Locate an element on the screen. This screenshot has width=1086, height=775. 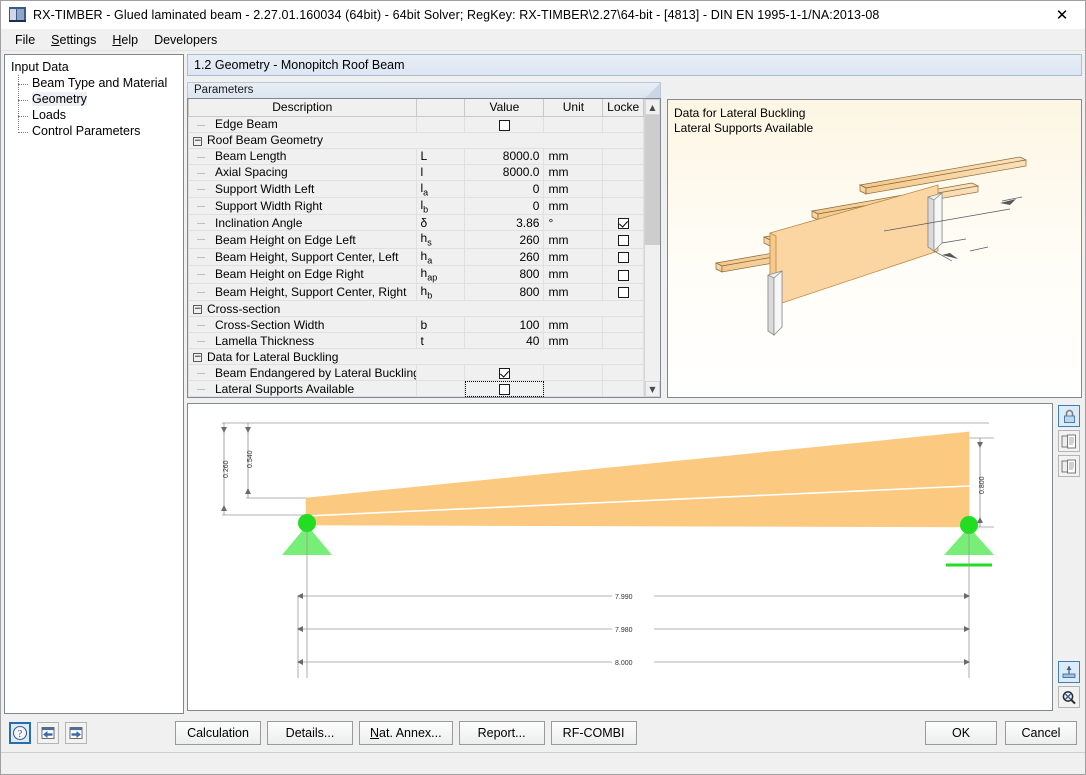
measure-icon is located at coordinates (1069, 672).